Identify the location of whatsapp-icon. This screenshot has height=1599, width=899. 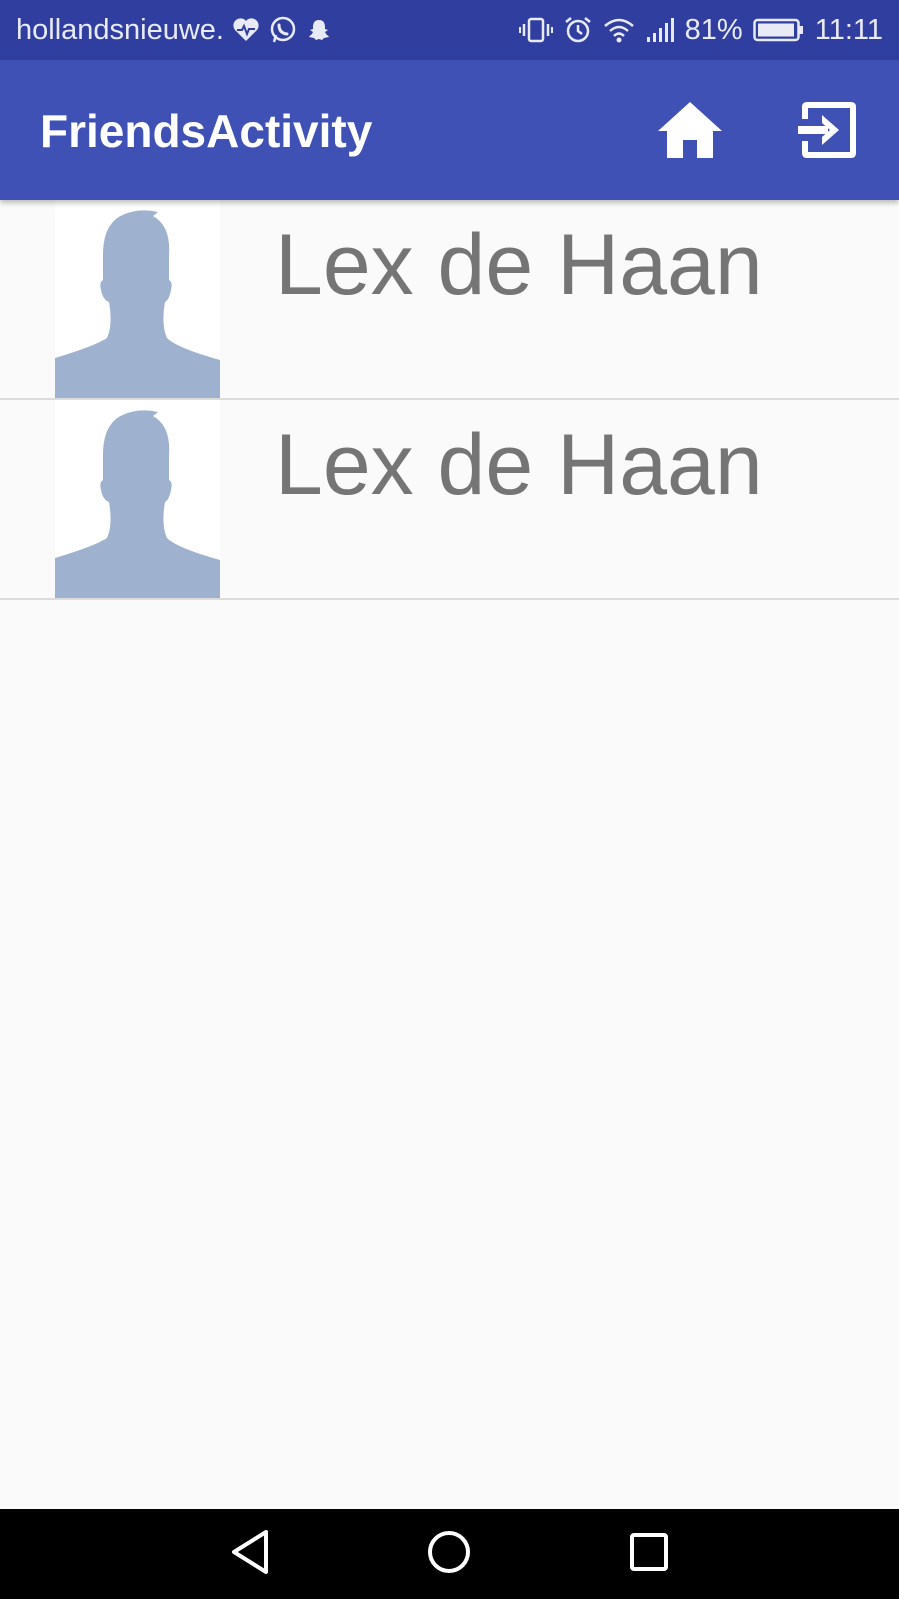
(283, 30).